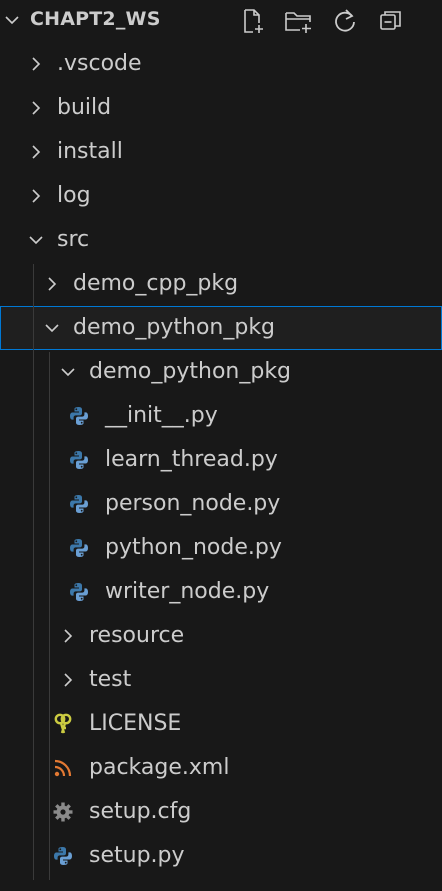  I want to click on tree-item-python-node-py: python_node.py, so click(221, 548).